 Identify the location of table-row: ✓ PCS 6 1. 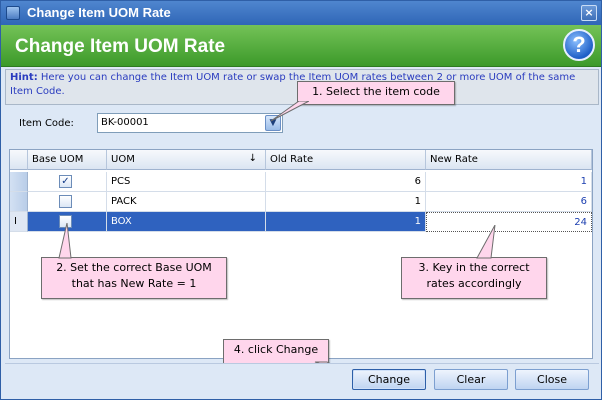
(301, 182).